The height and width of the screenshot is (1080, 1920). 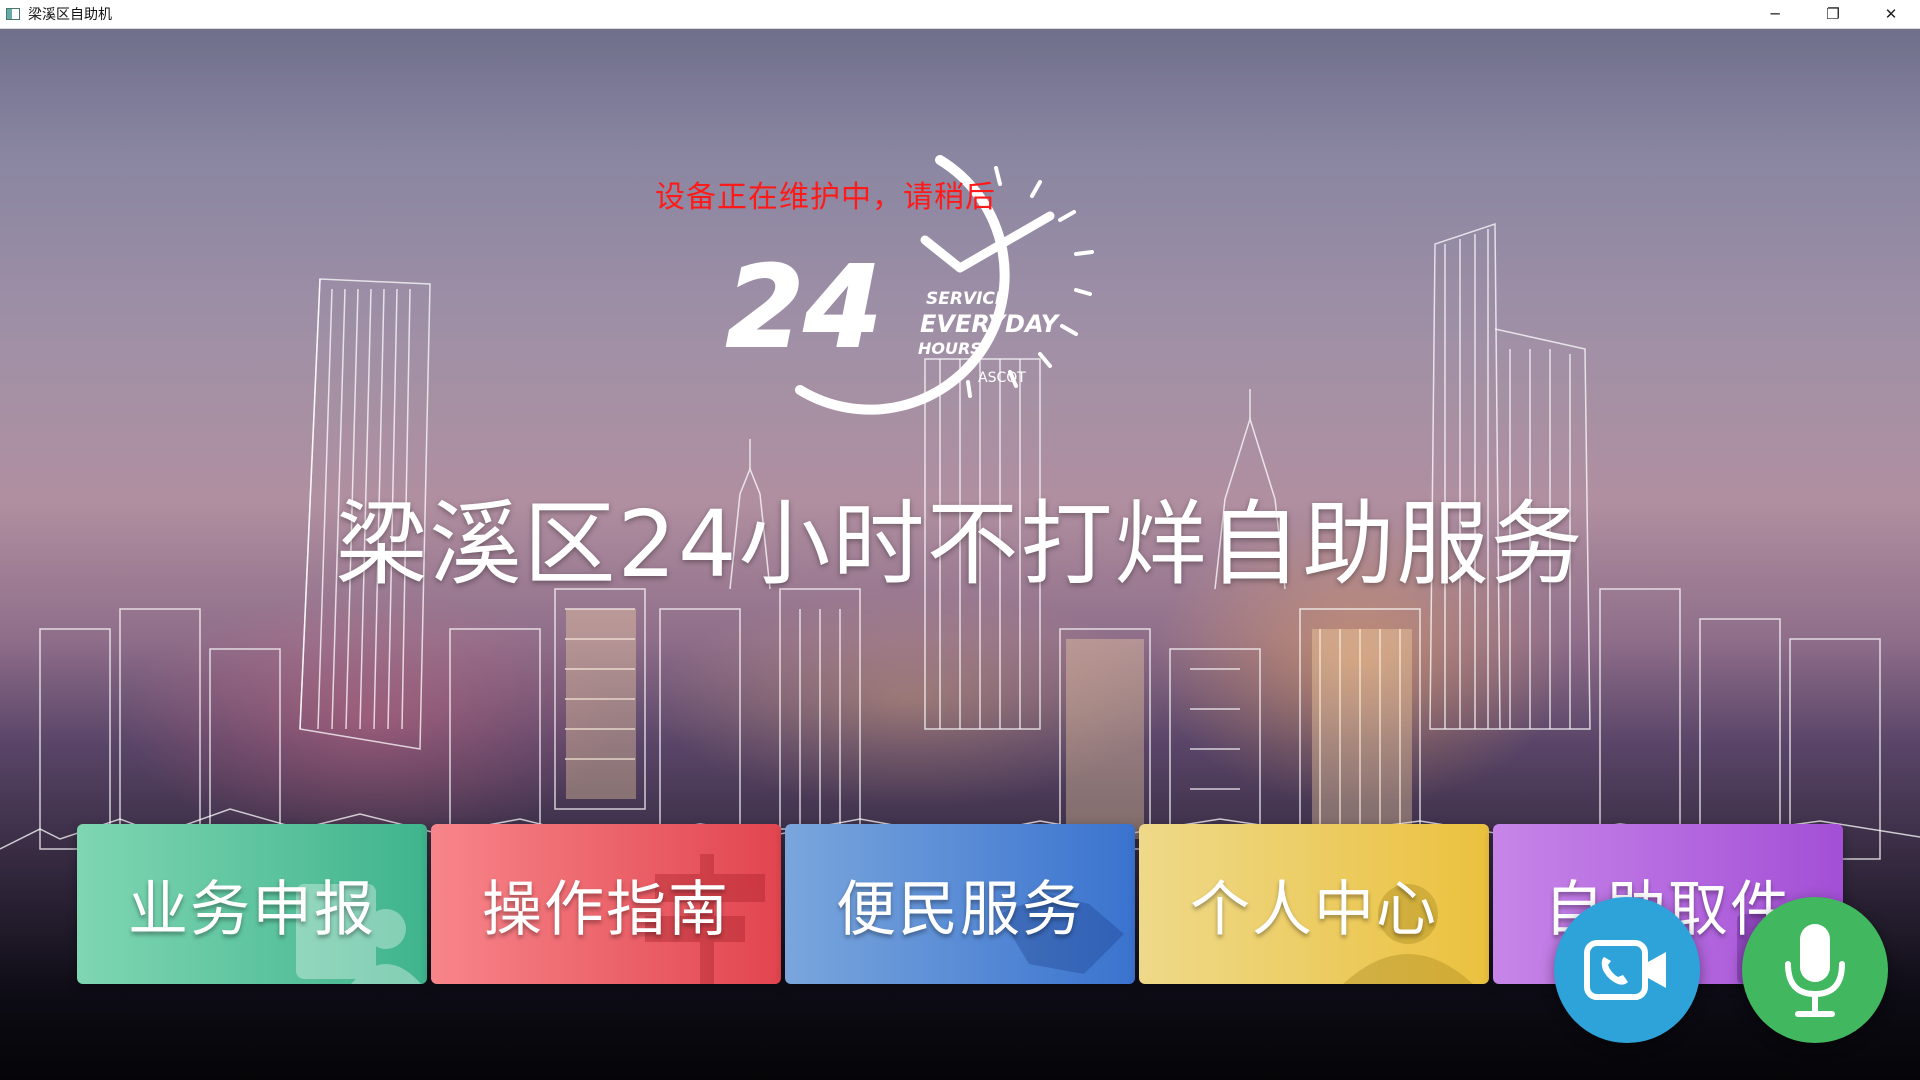 What do you see at coordinates (1891, 14) in the screenshot?
I see `close-button: ✕` at bounding box center [1891, 14].